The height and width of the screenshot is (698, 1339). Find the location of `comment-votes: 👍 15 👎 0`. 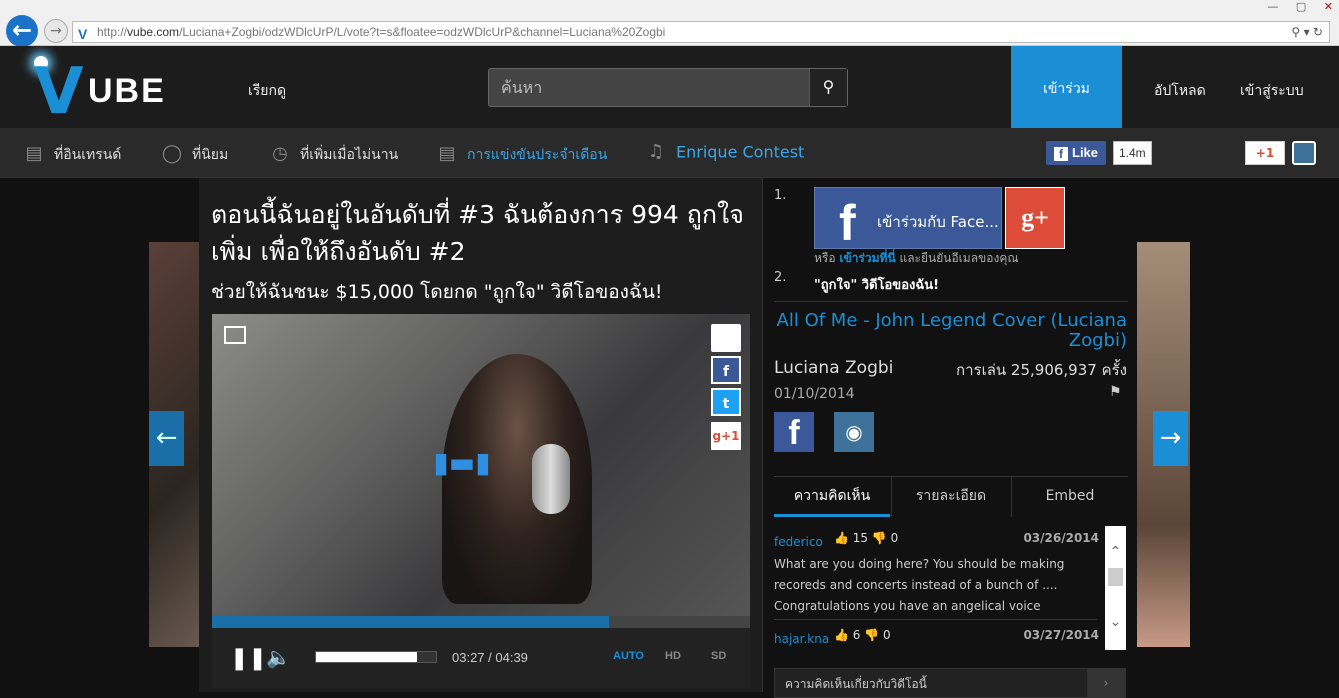

comment-votes: 👍 15 👎 0 is located at coordinates (866, 538).